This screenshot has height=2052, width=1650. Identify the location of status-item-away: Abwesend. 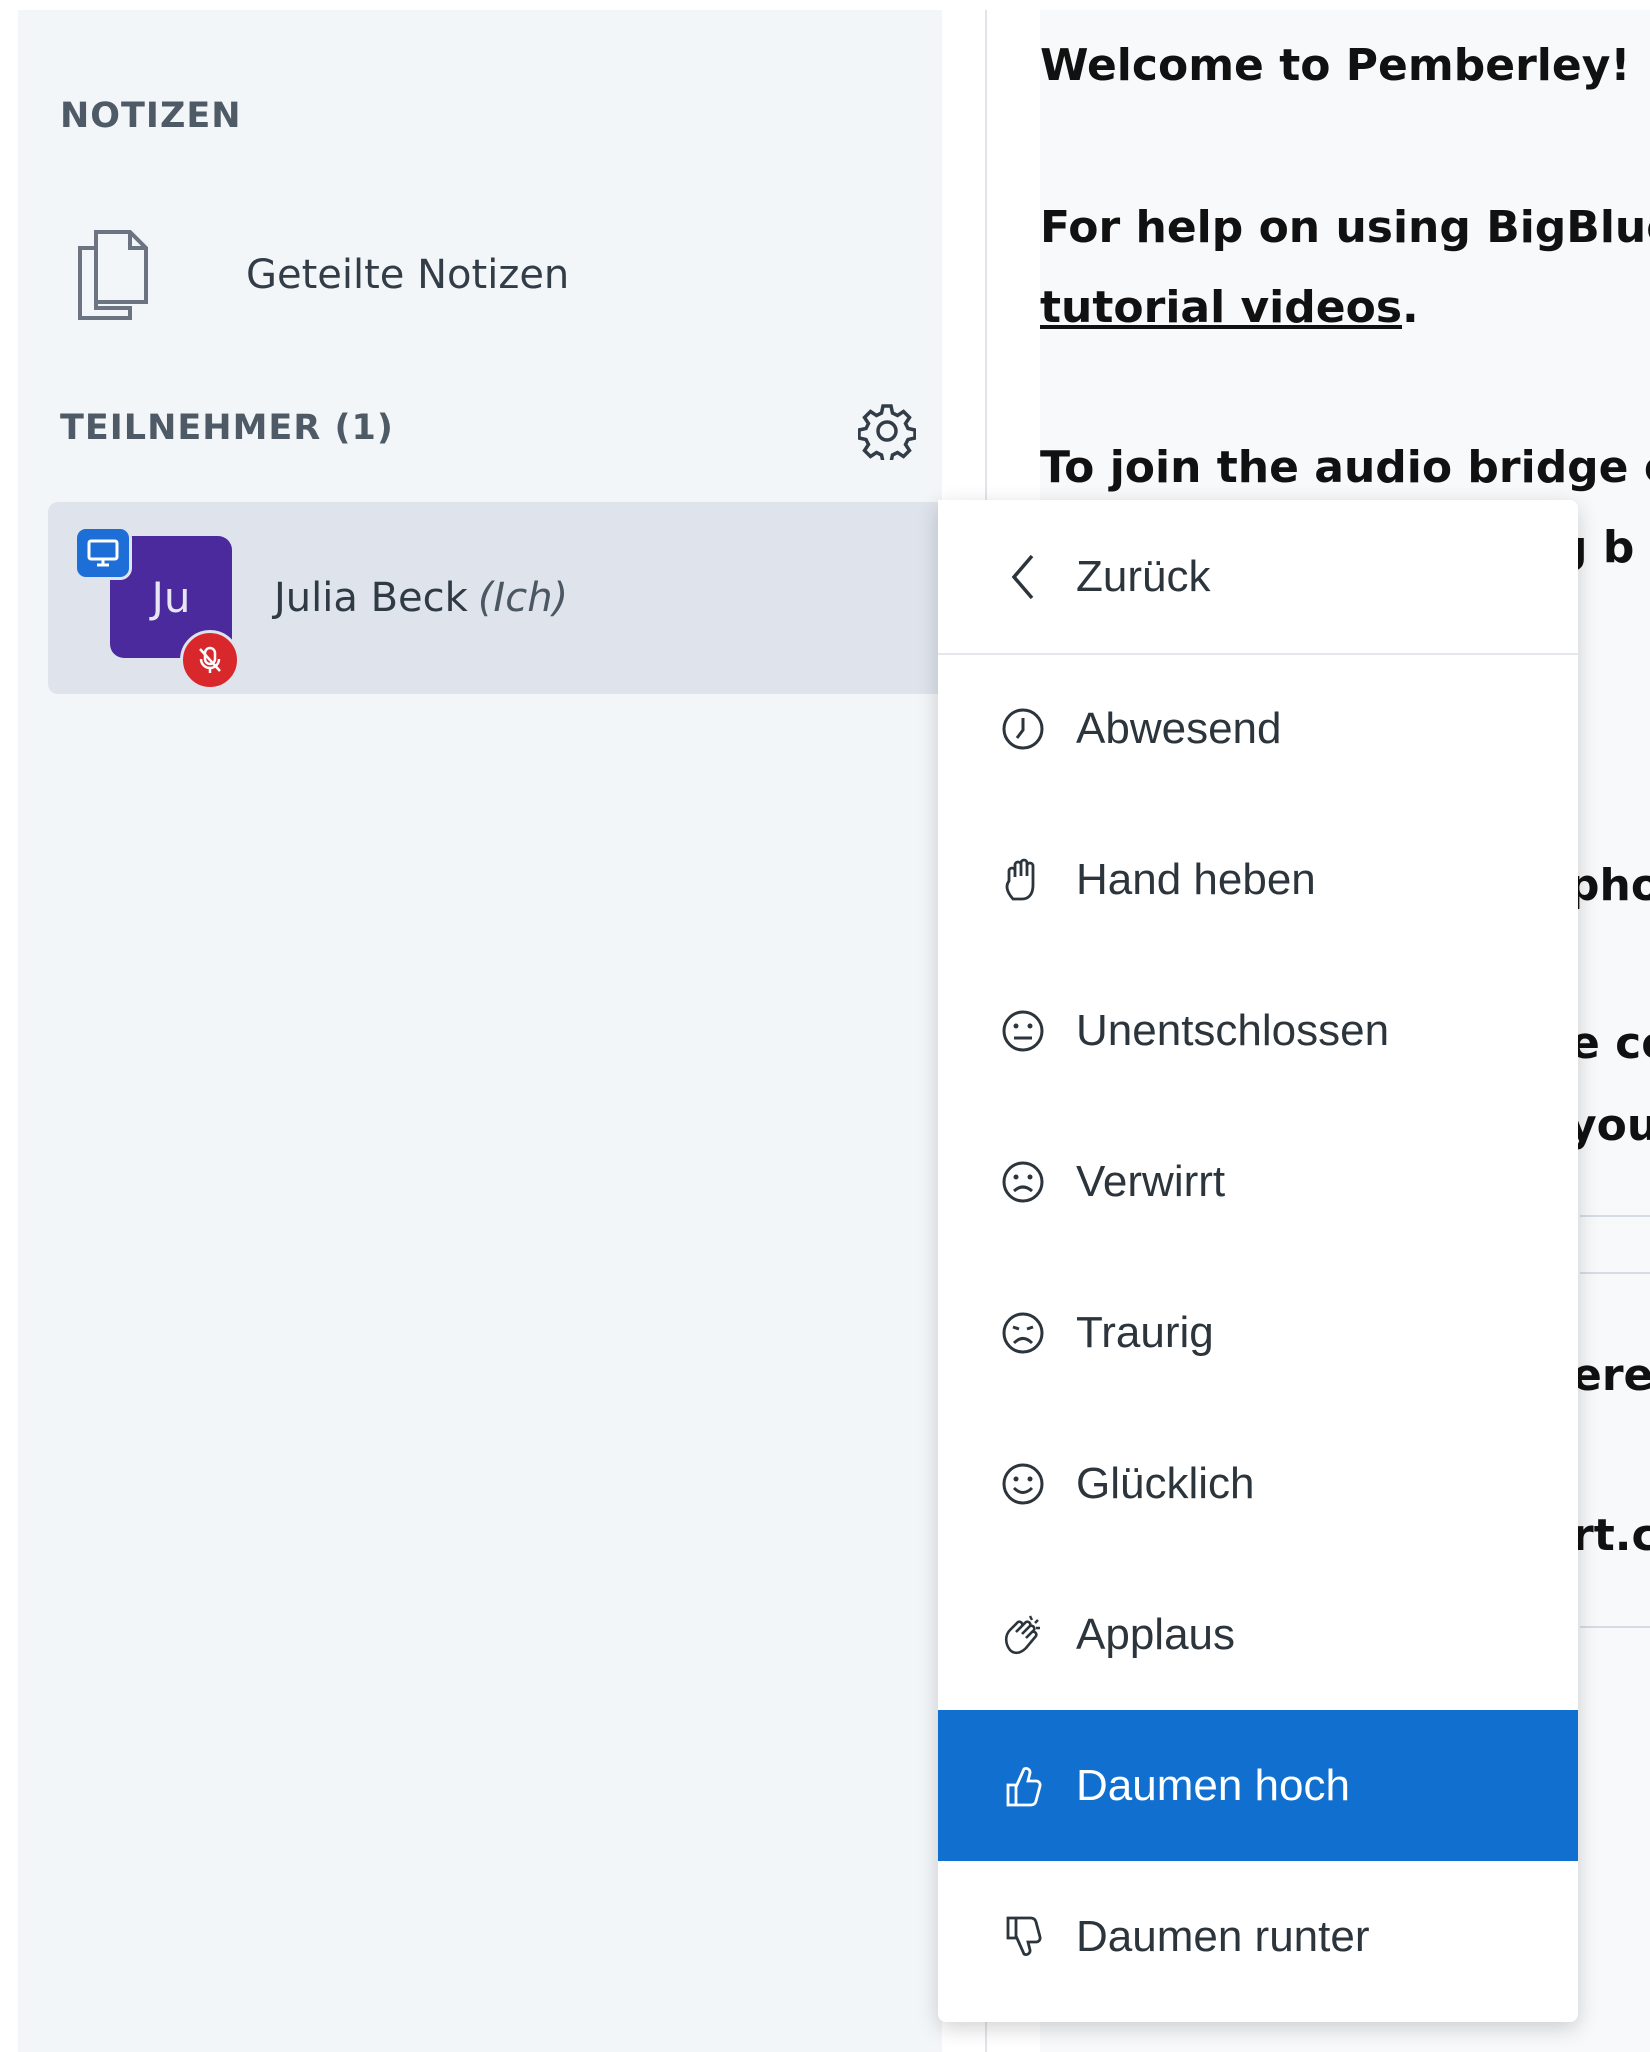
(1258, 728).